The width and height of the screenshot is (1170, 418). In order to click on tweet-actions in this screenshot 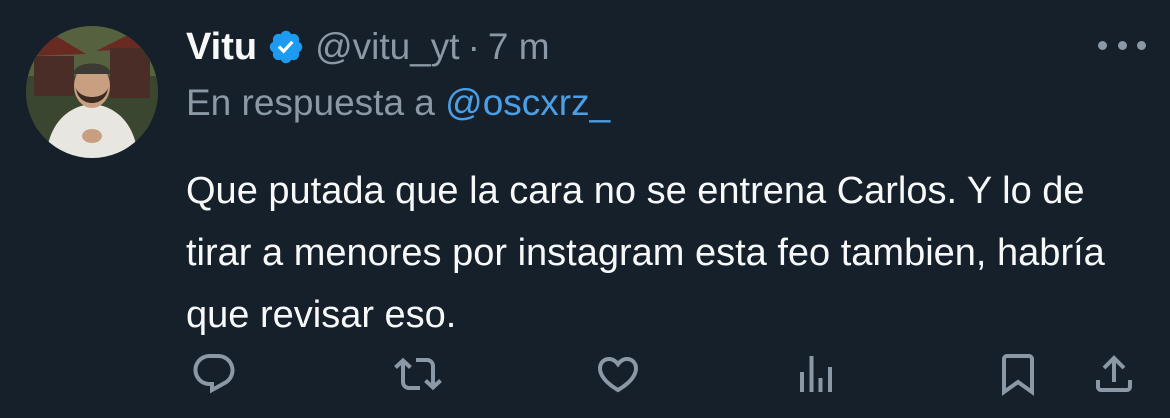, I will do `click(666, 374)`.